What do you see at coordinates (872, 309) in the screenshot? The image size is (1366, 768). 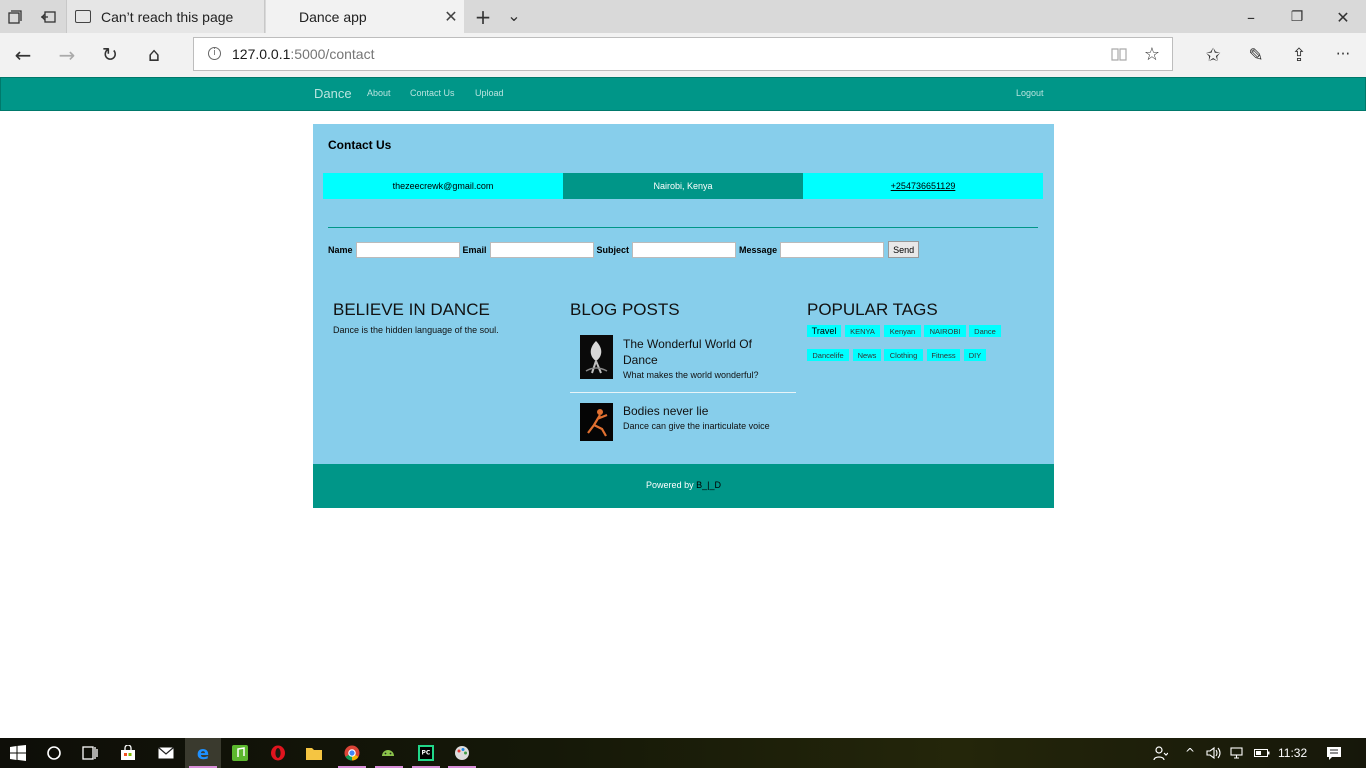 I see `tags-title: POPULAR TAGS` at bounding box center [872, 309].